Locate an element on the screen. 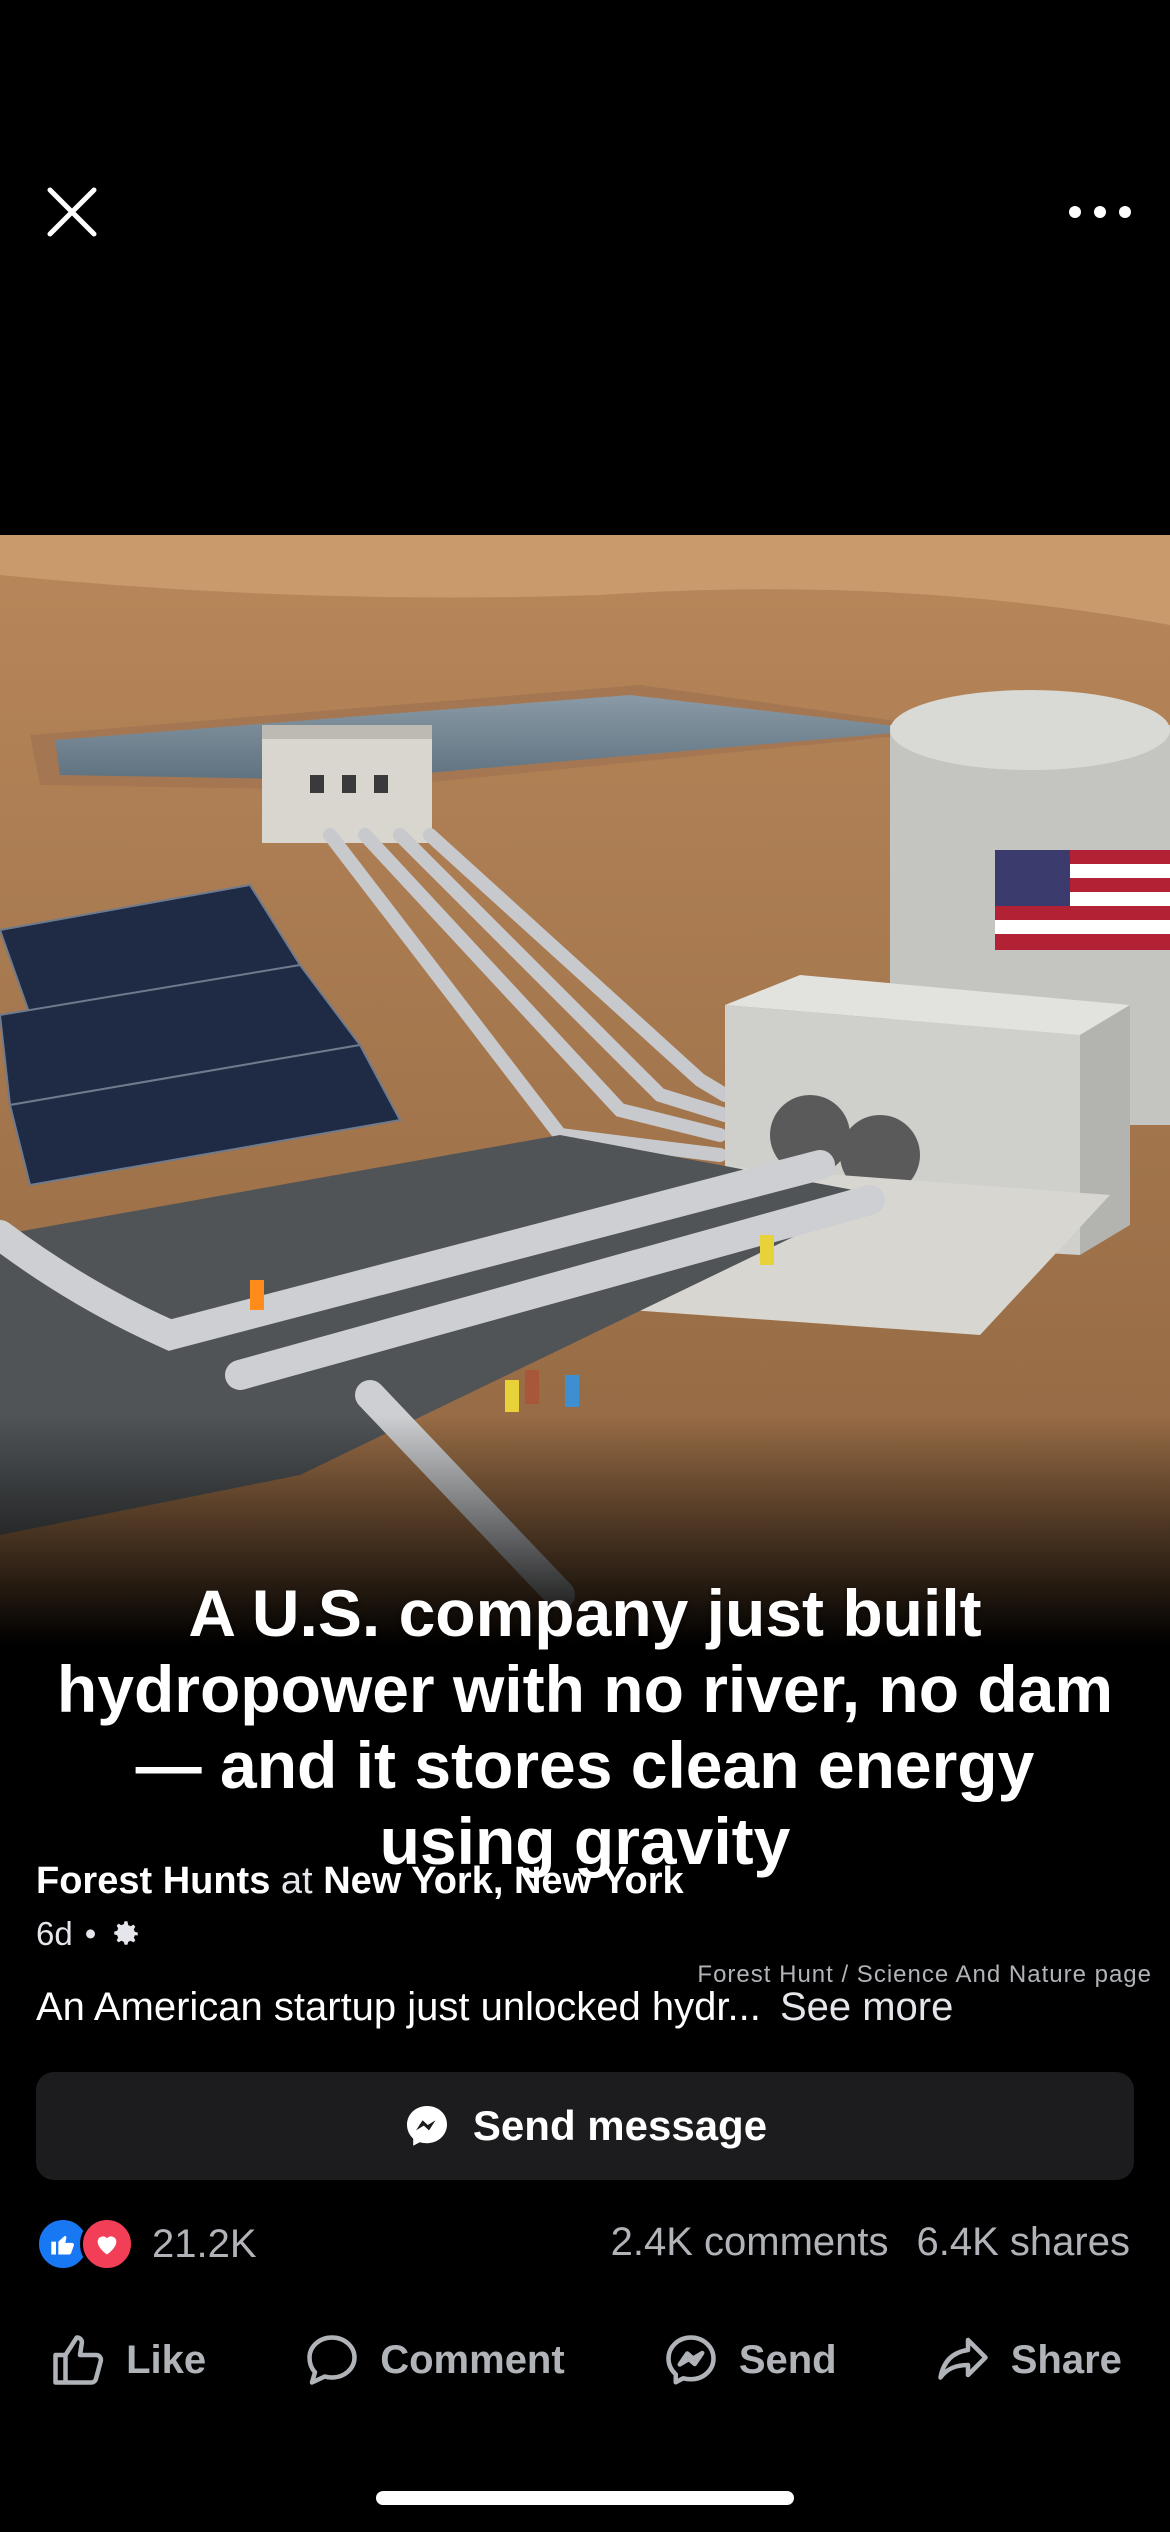  more-horizontal-icon is located at coordinates (1100, 212).